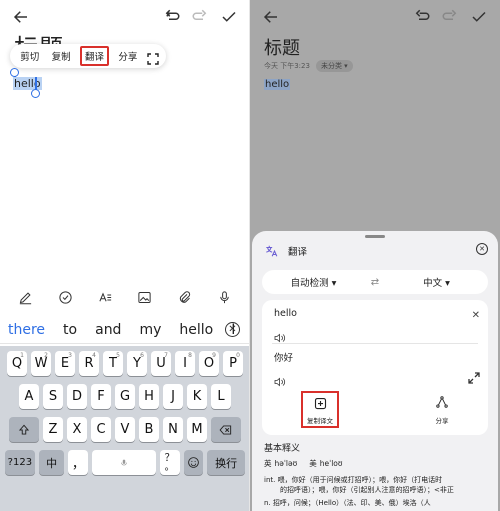 The height and width of the screenshot is (511, 500). What do you see at coordinates (53, 429) in the screenshot?
I see `key-z: Z` at bounding box center [53, 429].